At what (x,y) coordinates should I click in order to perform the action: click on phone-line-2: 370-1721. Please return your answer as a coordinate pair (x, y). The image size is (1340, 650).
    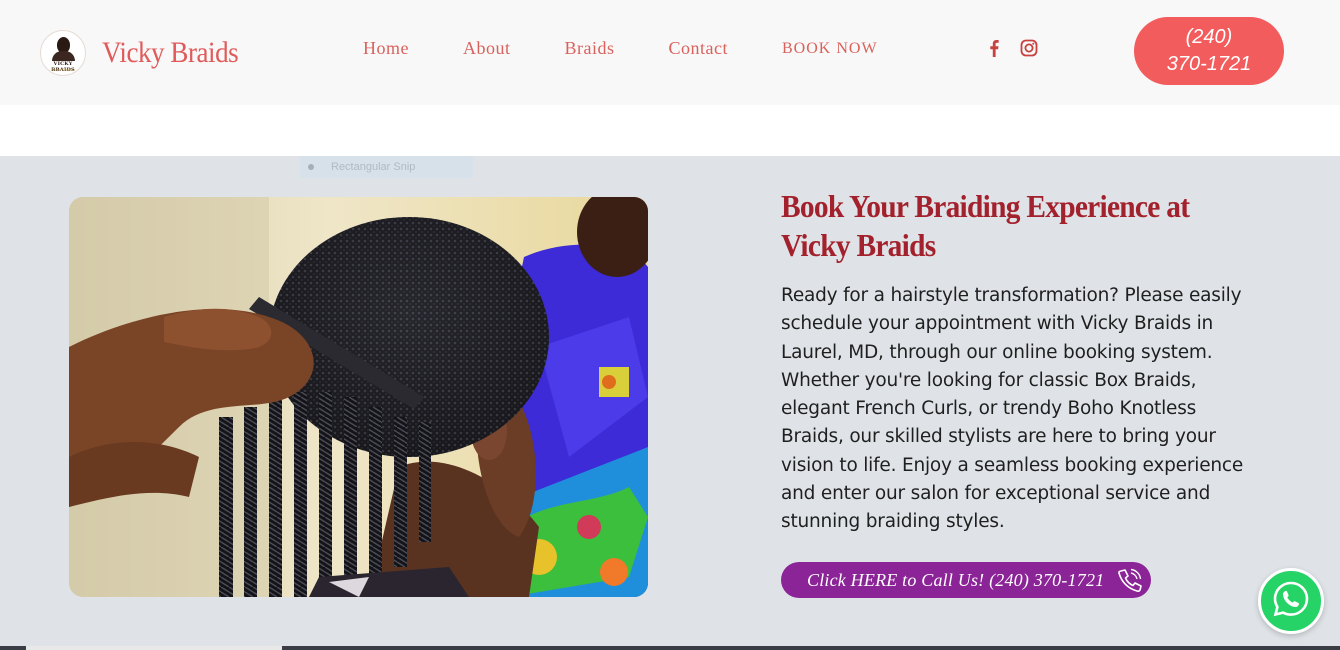
    Looking at the image, I should click on (1209, 64).